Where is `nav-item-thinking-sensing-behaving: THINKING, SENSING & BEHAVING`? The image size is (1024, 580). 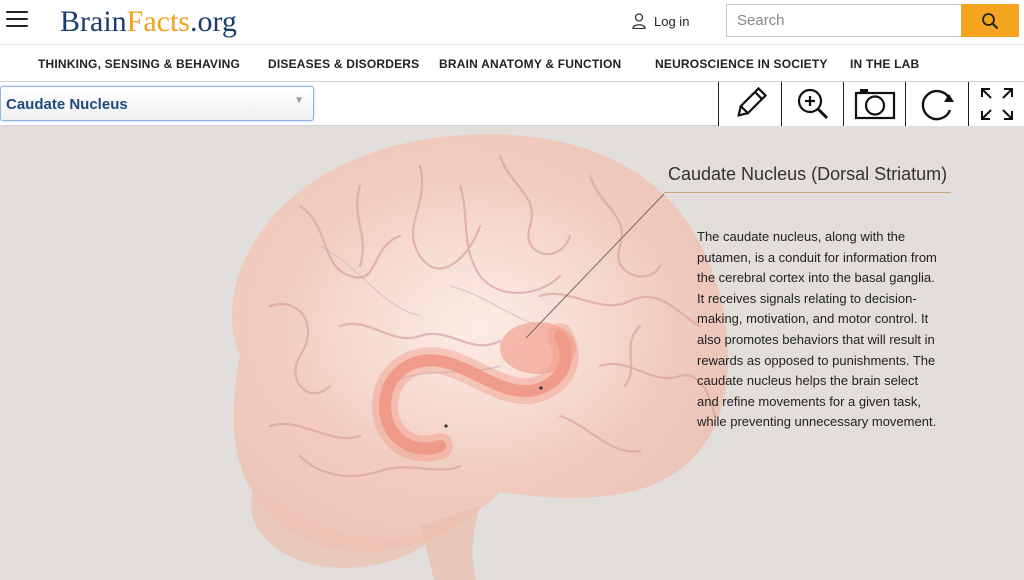 nav-item-thinking-sensing-behaving: THINKING, SENSING & BEHAVING is located at coordinates (139, 64).